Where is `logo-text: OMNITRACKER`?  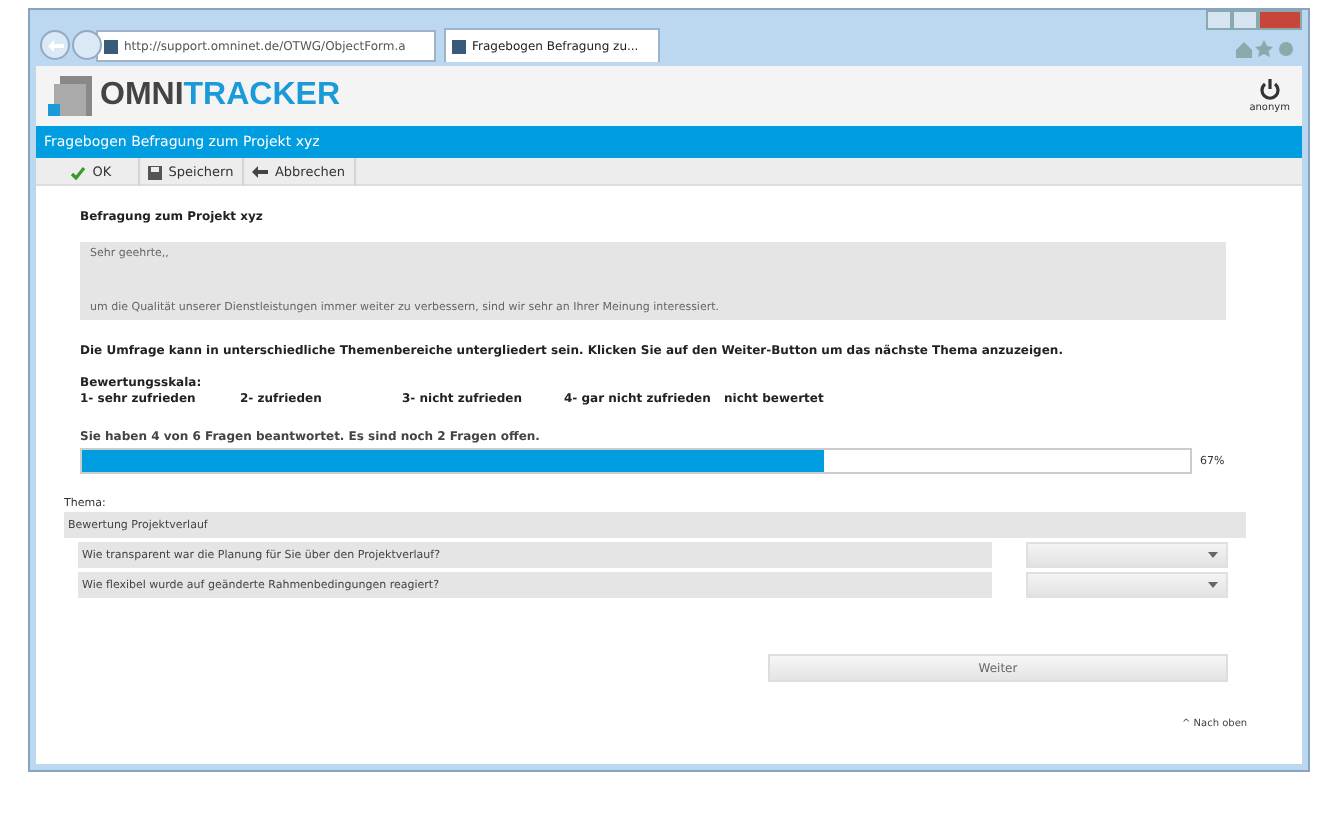
logo-text: OMNITRACKER is located at coordinates (220, 96).